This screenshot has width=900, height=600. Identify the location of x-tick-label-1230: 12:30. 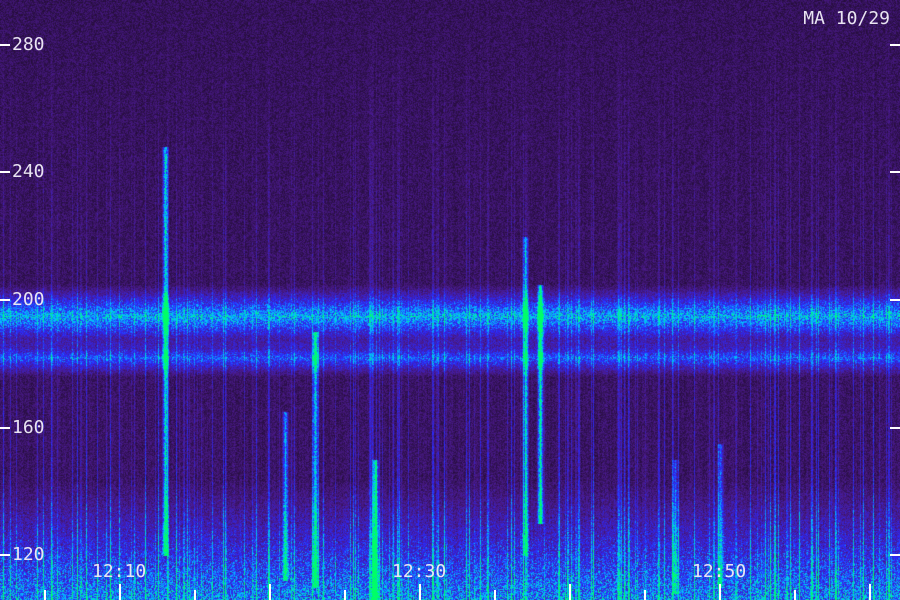
(419, 571).